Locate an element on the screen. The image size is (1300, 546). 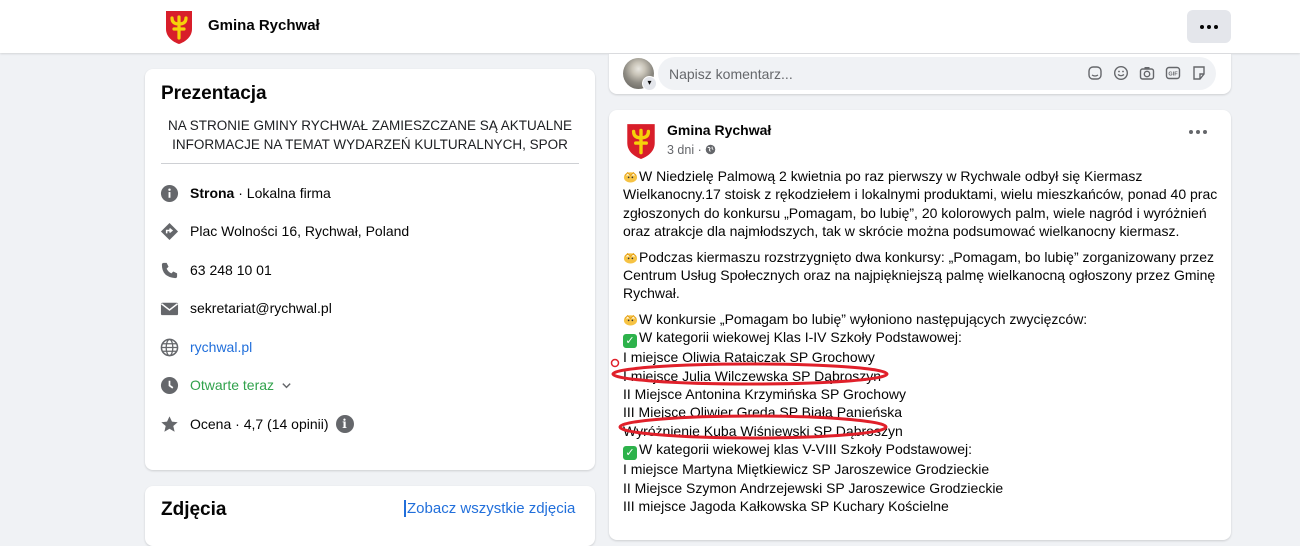
svg-text: GIF is located at coordinates (1173, 75).